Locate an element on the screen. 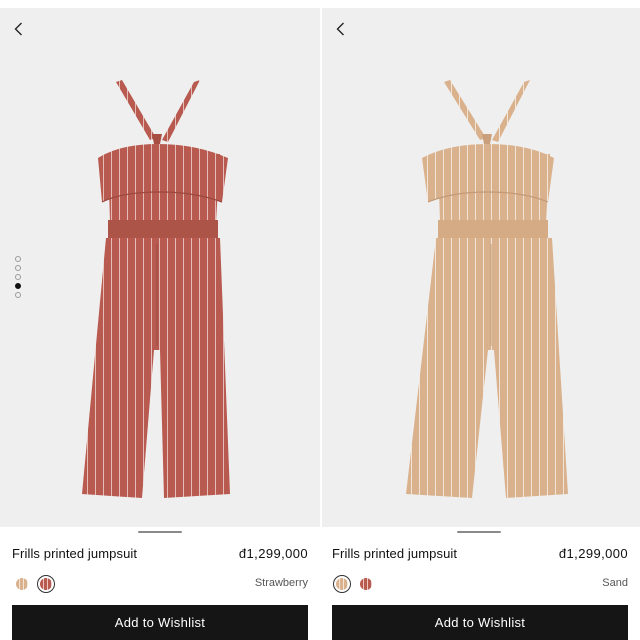  color-name: Sand is located at coordinates (615, 583).